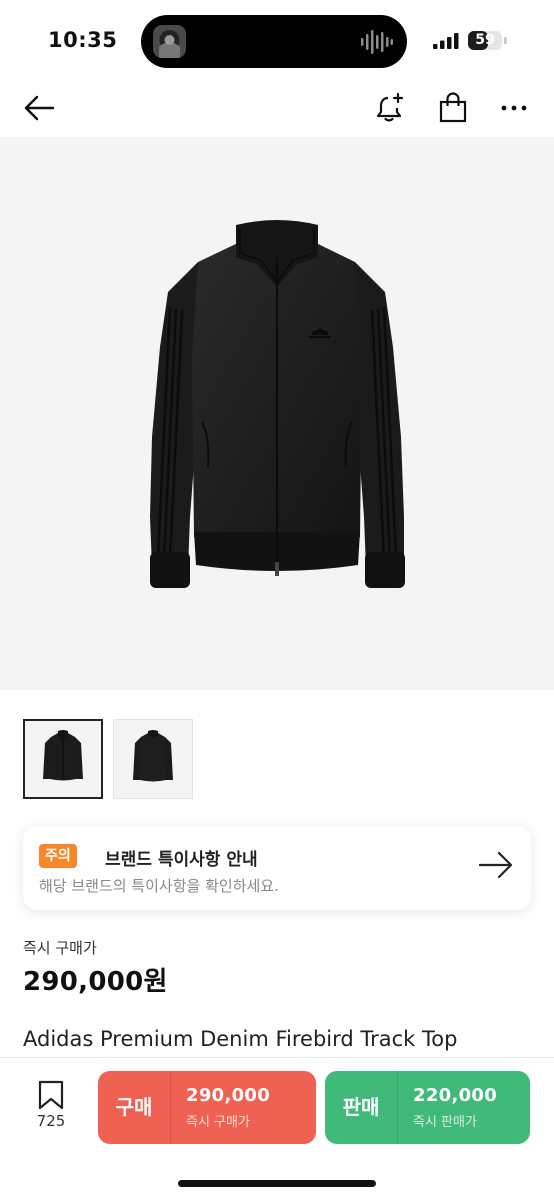  Describe the element at coordinates (274, 41) in the screenshot. I see `dynamic-island` at that location.